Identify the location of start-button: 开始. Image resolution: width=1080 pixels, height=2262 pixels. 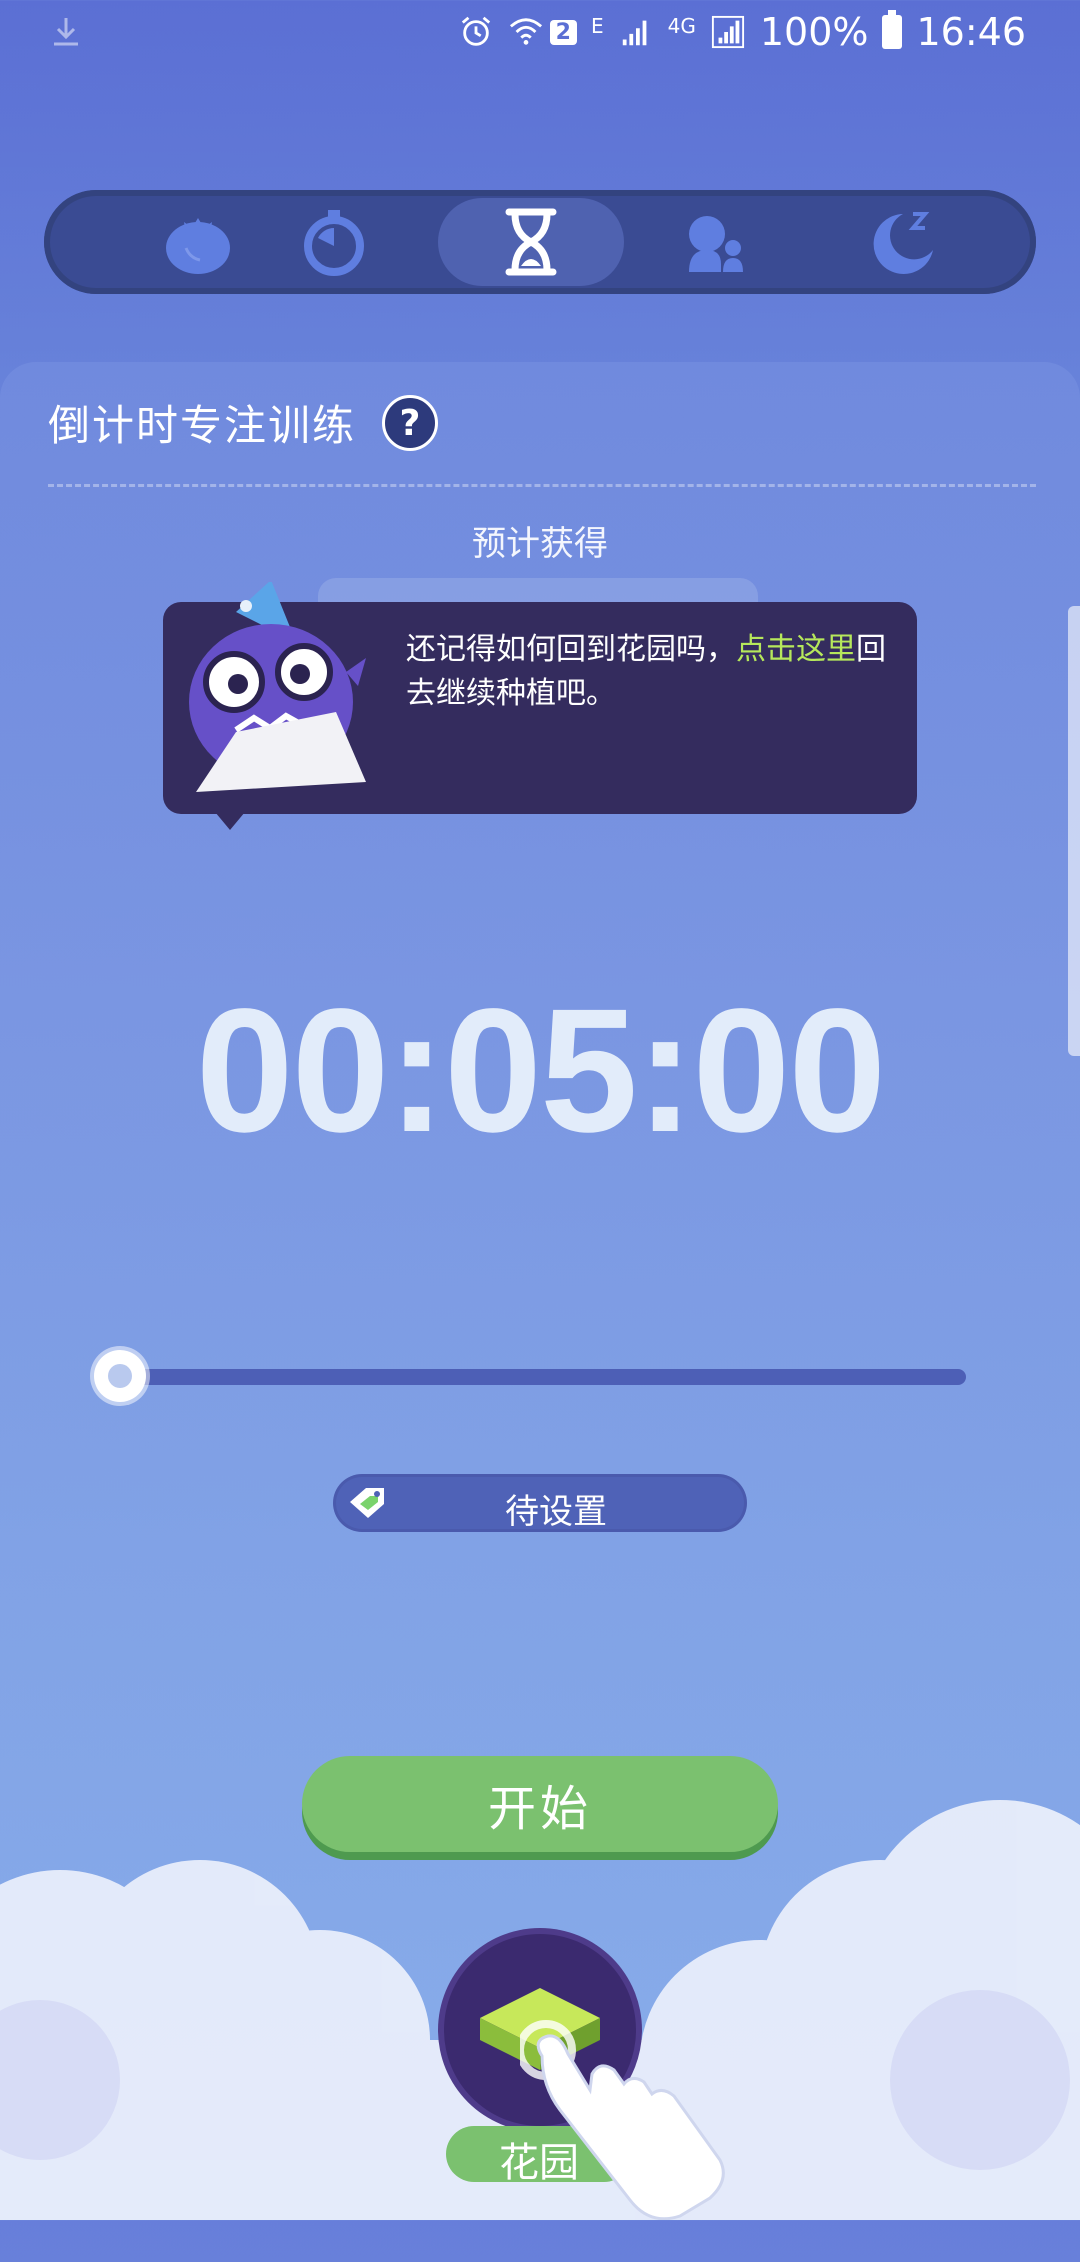
(540, 1804).